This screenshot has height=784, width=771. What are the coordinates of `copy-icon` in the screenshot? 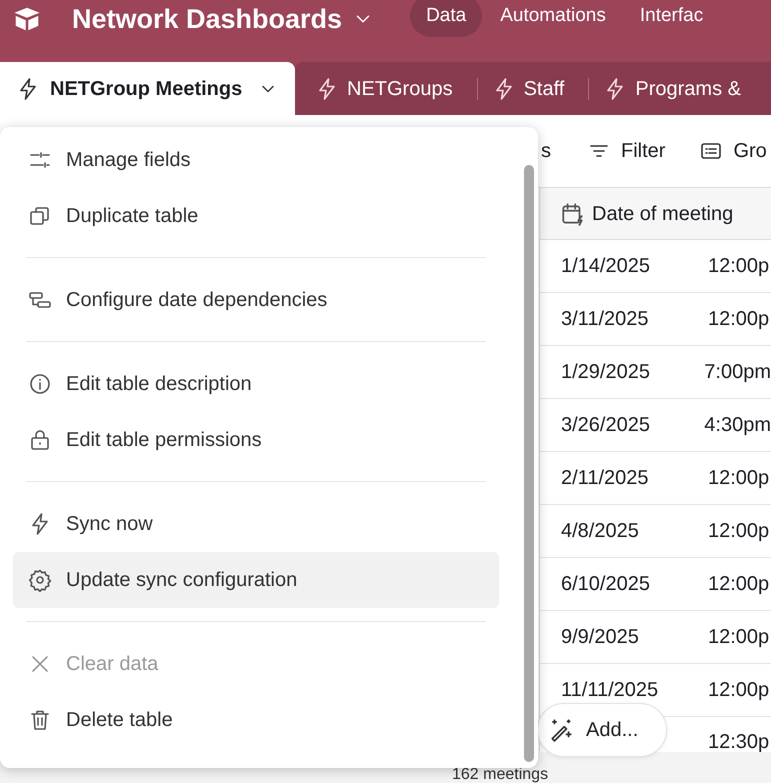 It's located at (40, 216).